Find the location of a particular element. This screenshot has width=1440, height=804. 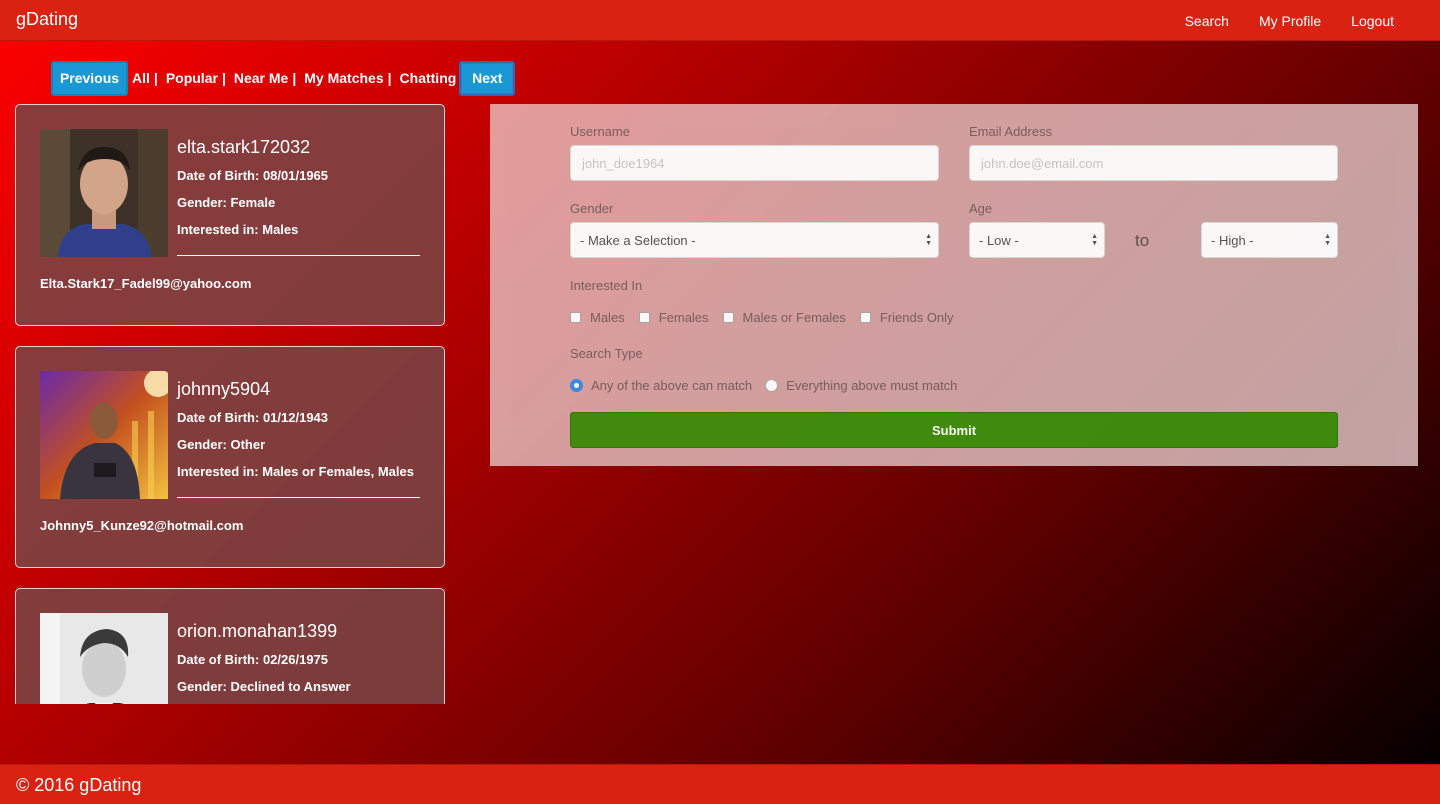

checkbox-label: Males or Females is located at coordinates (794, 317).